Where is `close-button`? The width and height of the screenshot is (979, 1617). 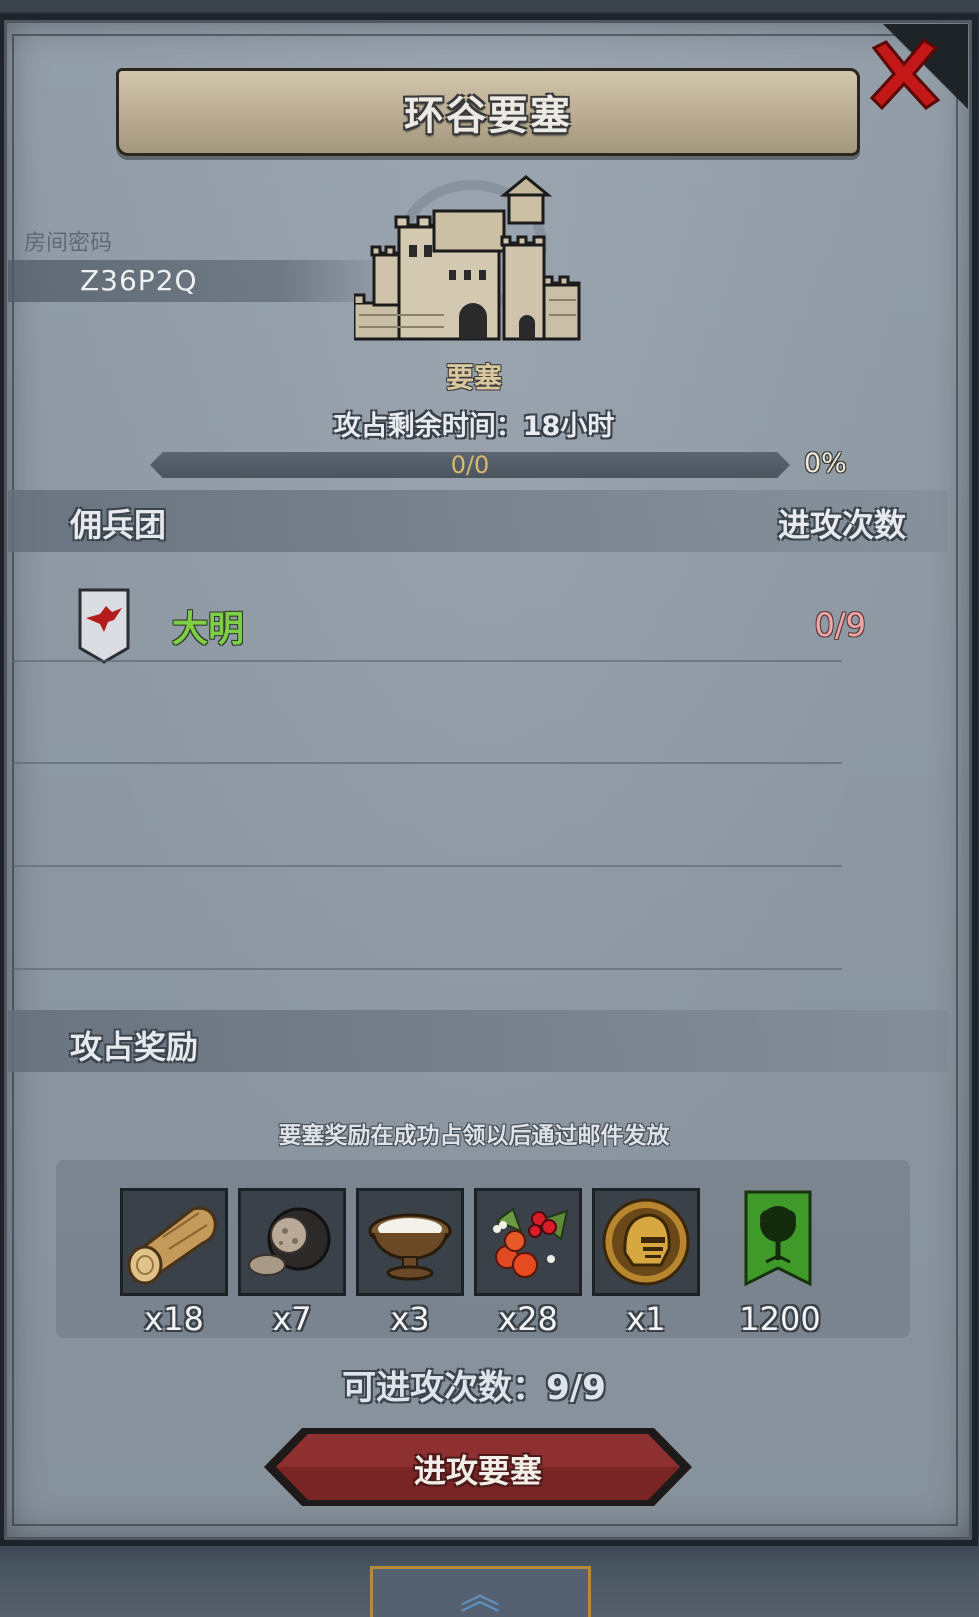 close-button is located at coordinates (904, 74).